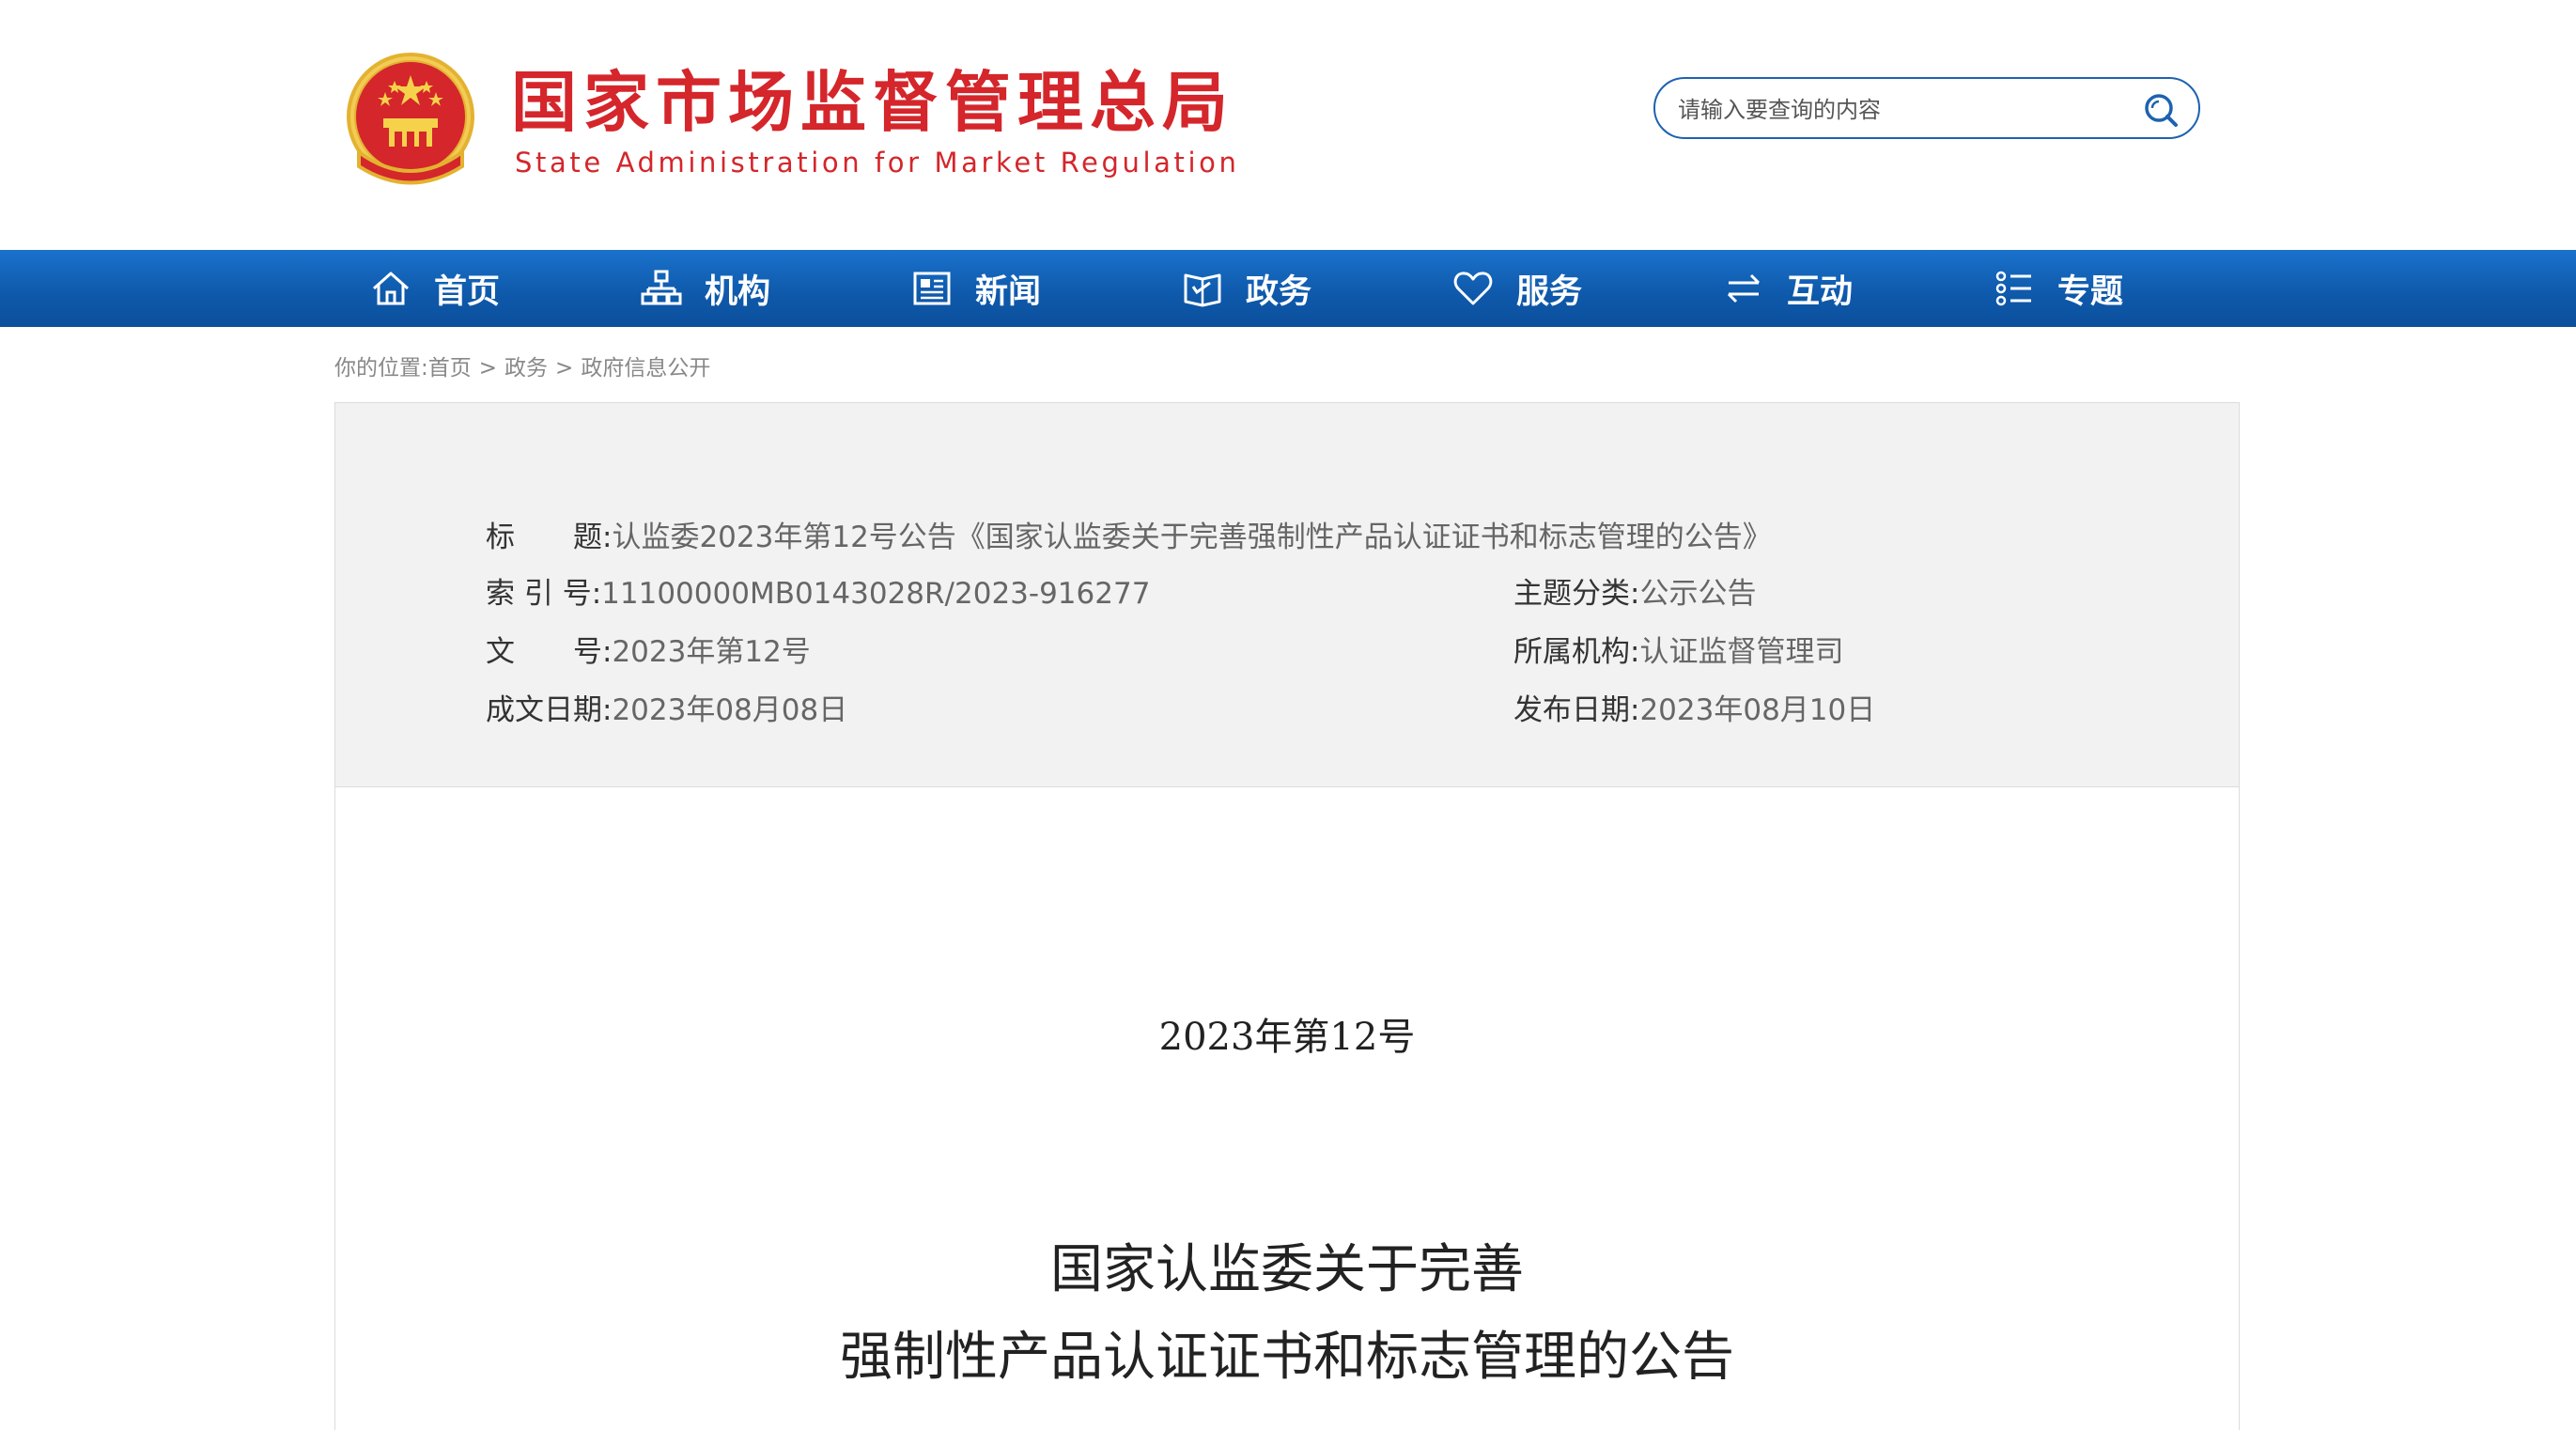 This screenshot has width=2576, height=1430. I want to click on info-created-label: 成文日期:, so click(550, 710).